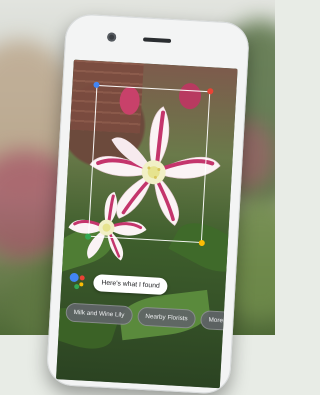 This screenshot has height=395, width=320. I want to click on assistant-dot-blue, so click(74, 277).